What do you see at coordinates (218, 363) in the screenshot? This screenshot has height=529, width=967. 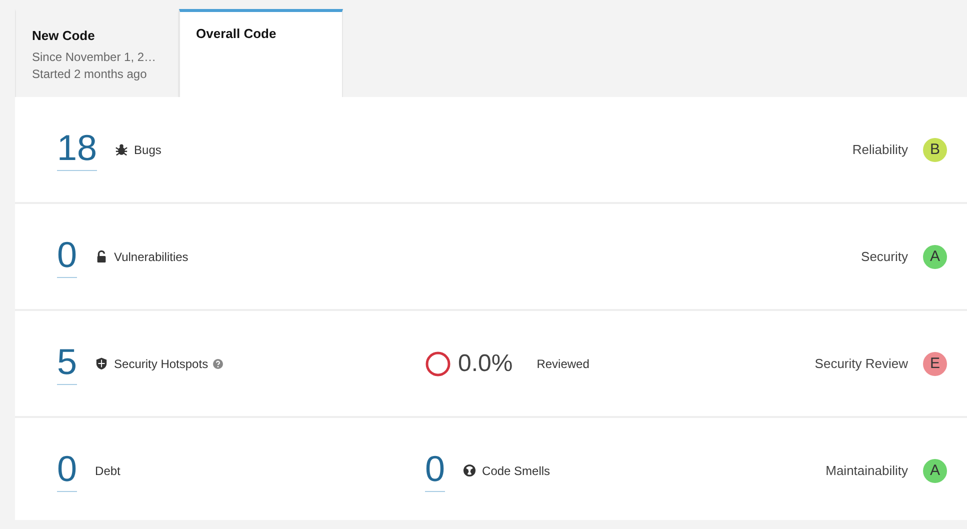 I see `help-icon` at bounding box center [218, 363].